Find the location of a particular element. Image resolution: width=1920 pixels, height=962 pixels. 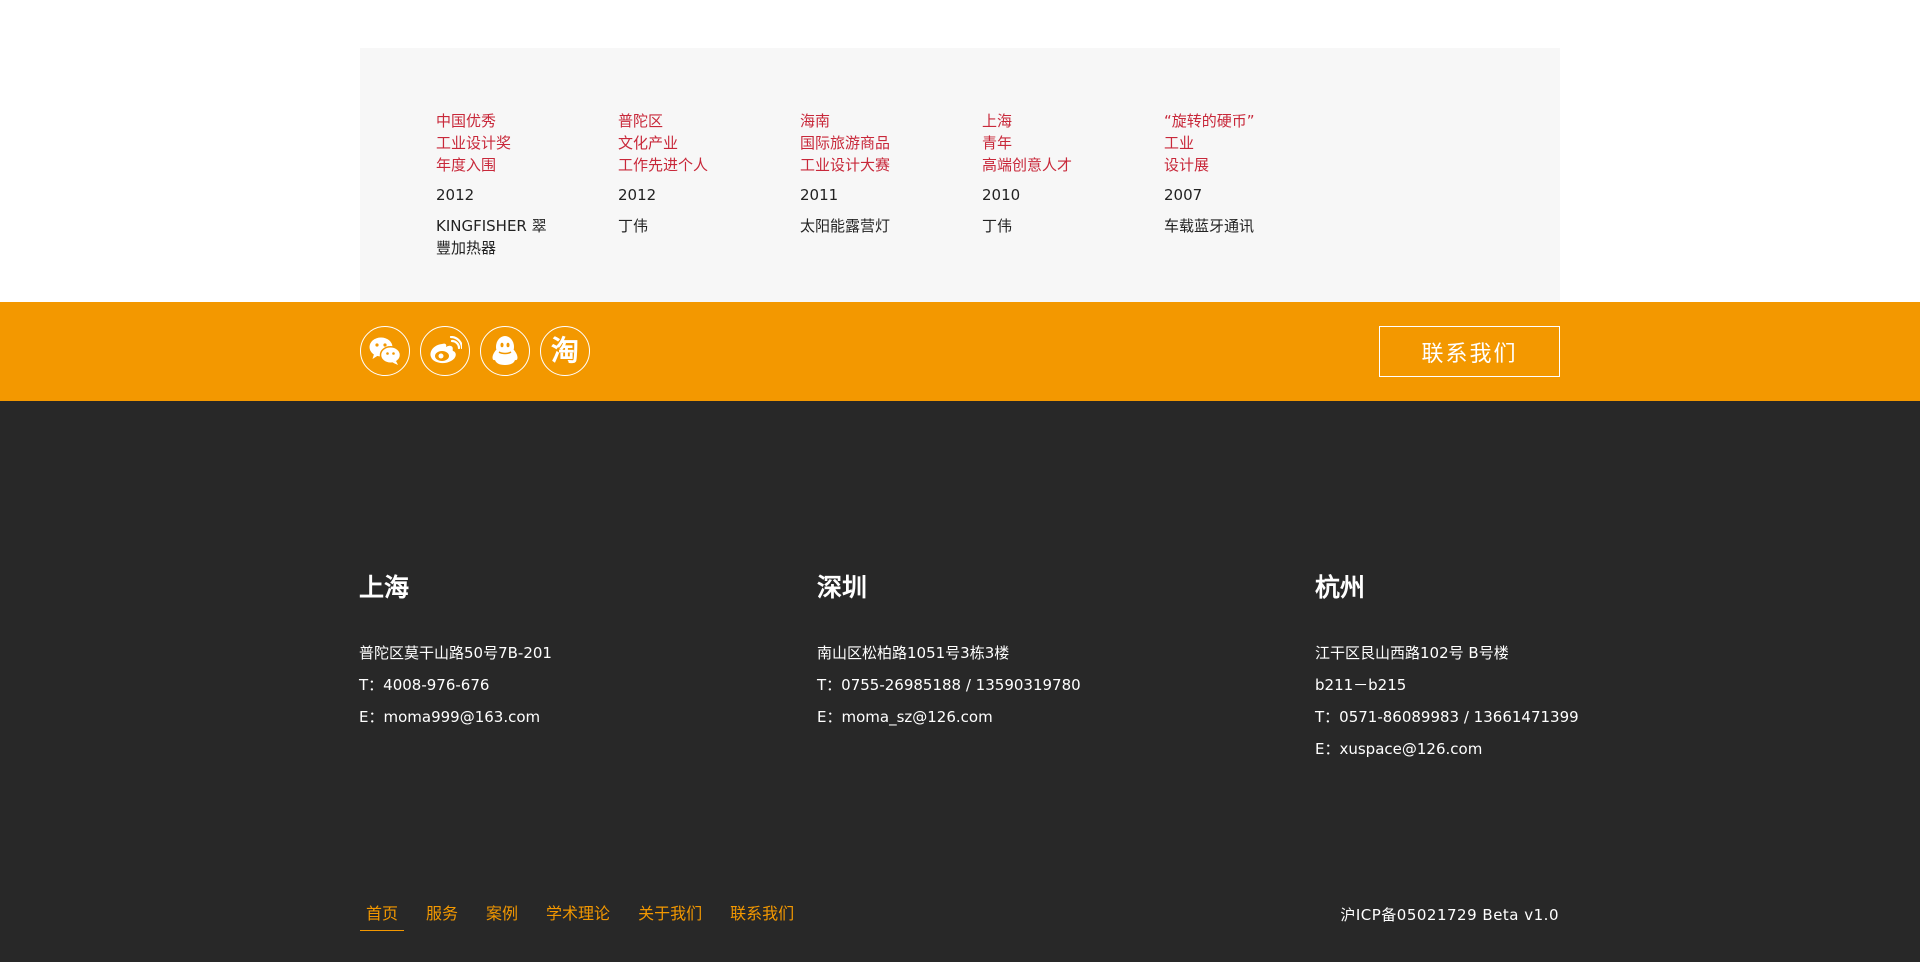

award-item: 海南 国际旅游商品 工业设计大赛 2011 太阳能露营灯 is located at coordinates (885, 173).